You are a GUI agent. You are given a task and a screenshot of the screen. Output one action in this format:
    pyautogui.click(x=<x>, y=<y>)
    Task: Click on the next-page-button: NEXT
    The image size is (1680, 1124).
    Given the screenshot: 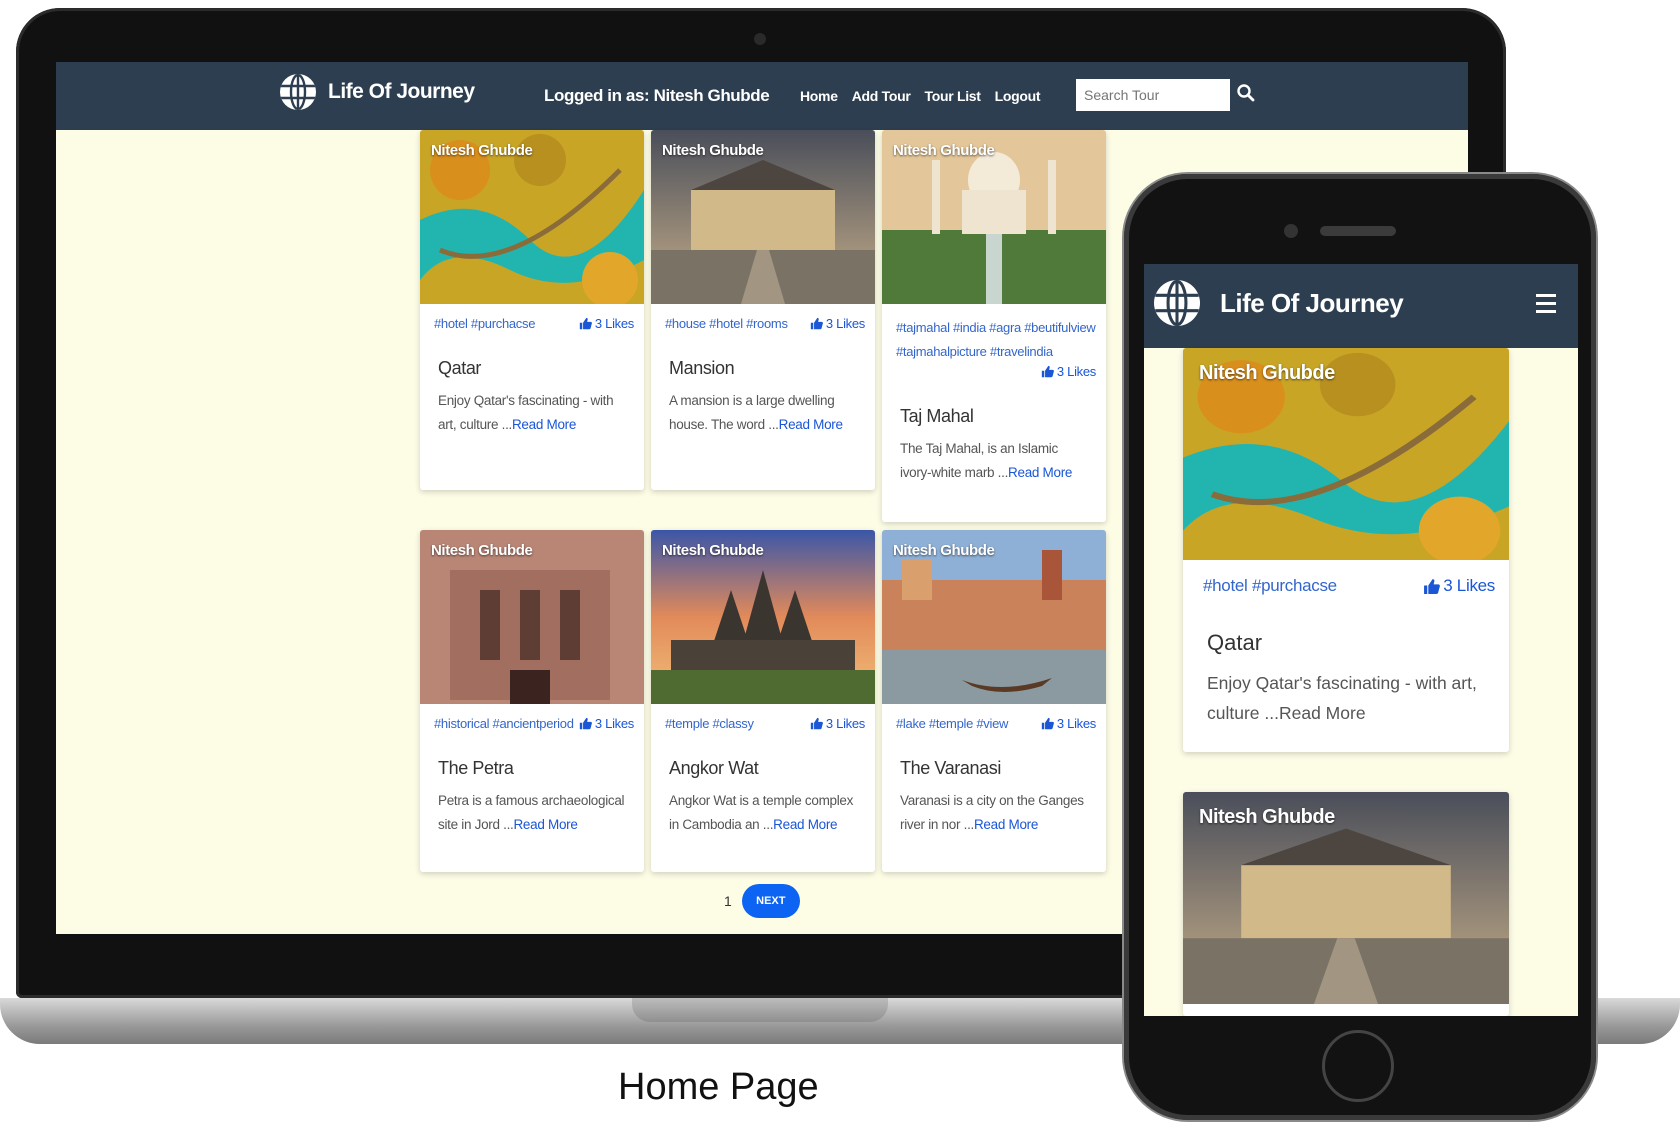 What is the action you would take?
    pyautogui.click(x=770, y=901)
    